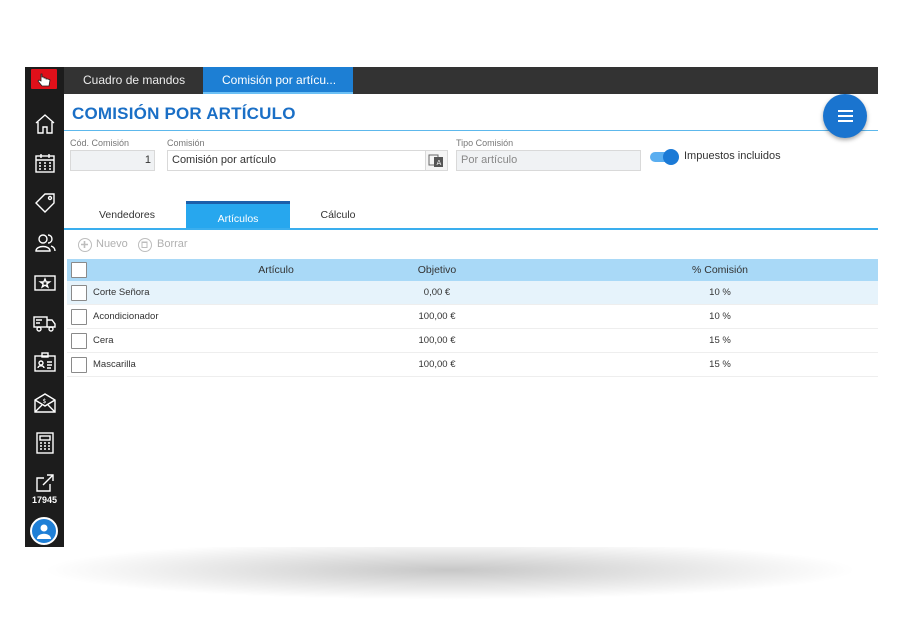 The width and height of the screenshot is (900, 631). What do you see at coordinates (45, 243) in the screenshot?
I see `users-icon` at bounding box center [45, 243].